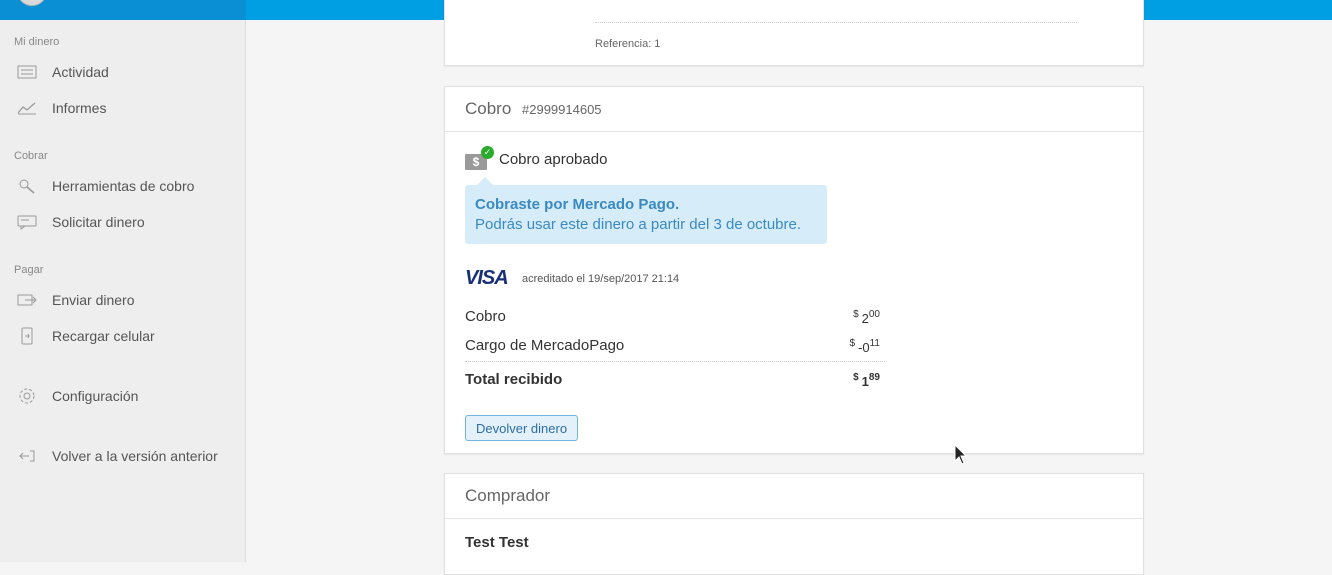  What do you see at coordinates (27, 396) in the screenshot?
I see `gear-icon` at bounding box center [27, 396].